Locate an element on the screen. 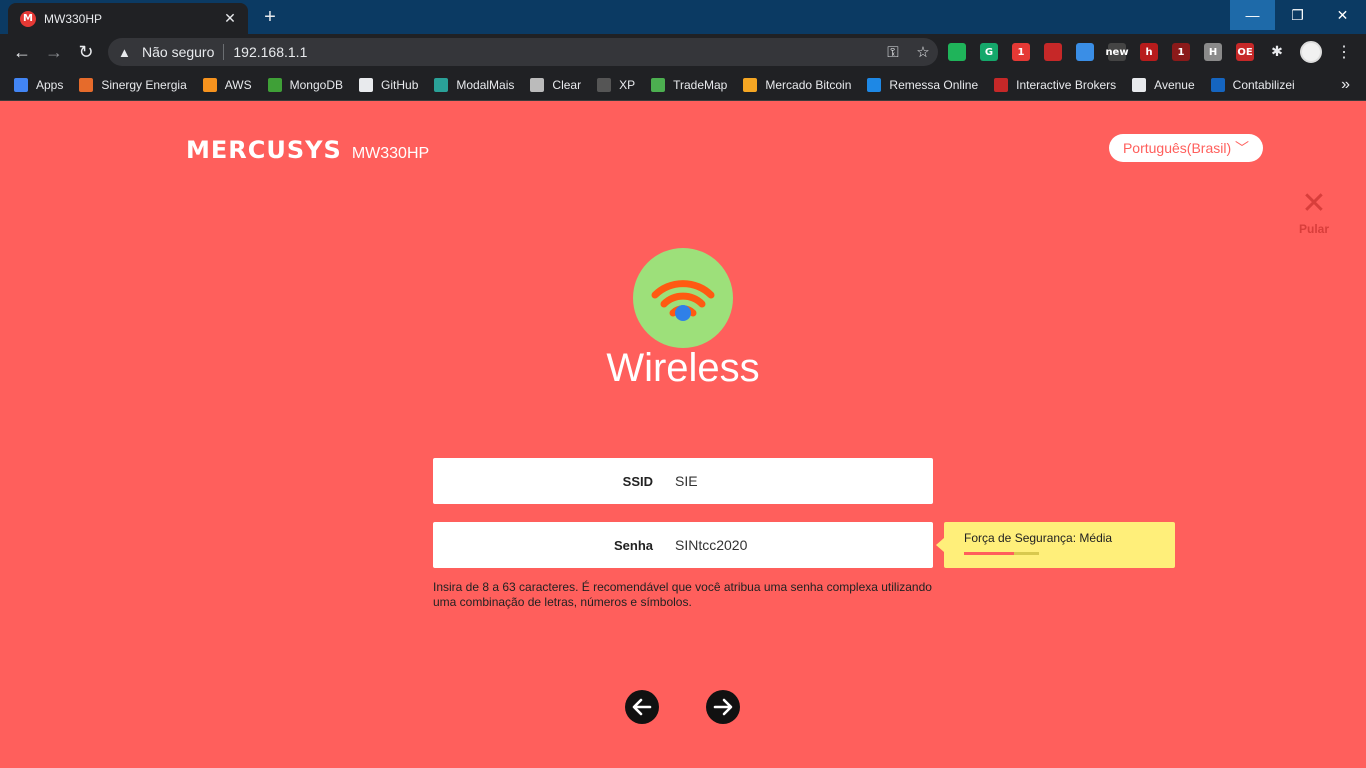  key-icon: ⚿ is located at coordinates (893, 52).